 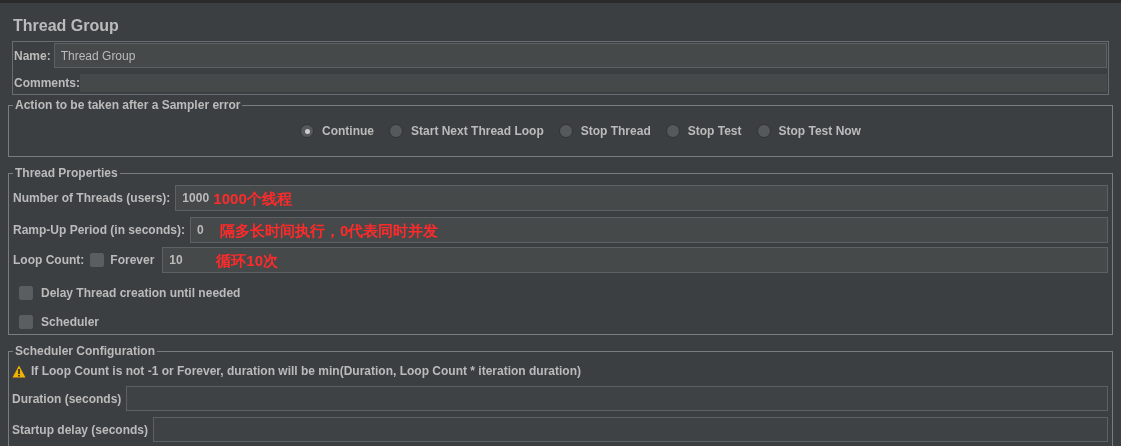 I want to click on group-title: Thread Properties, so click(x=66, y=173).